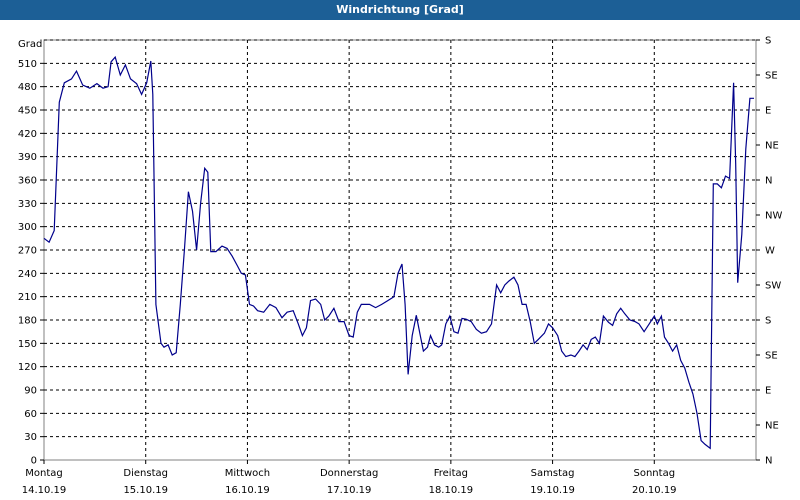 The width and height of the screenshot is (800, 500). Describe the element at coordinates (34, 461) in the screenshot. I see `y-tick-label: 0` at that location.